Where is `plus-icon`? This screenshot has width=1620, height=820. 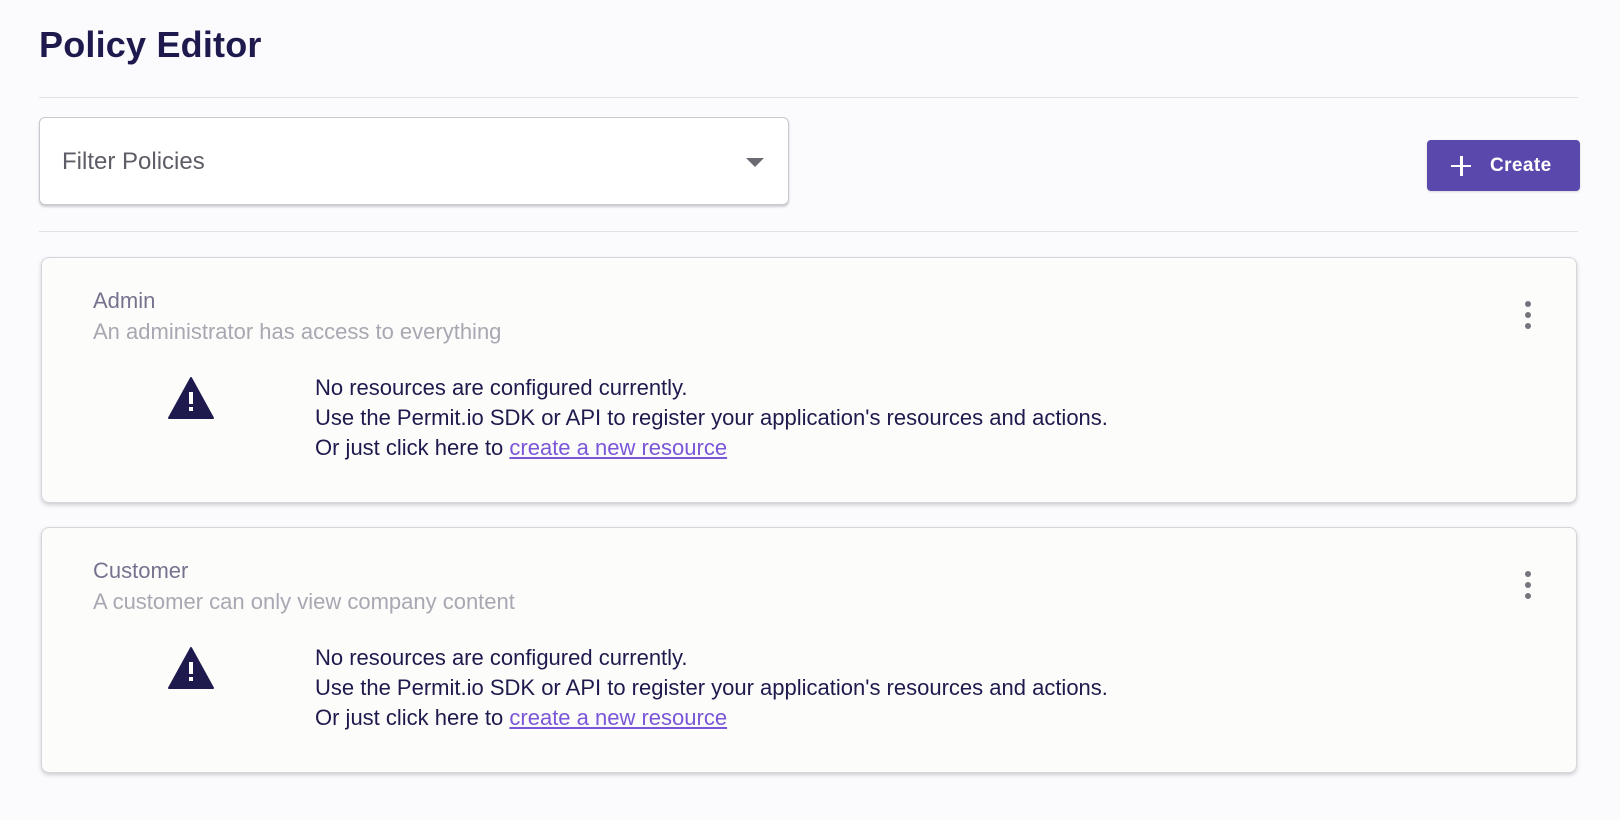 plus-icon is located at coordinates (1461, 165).